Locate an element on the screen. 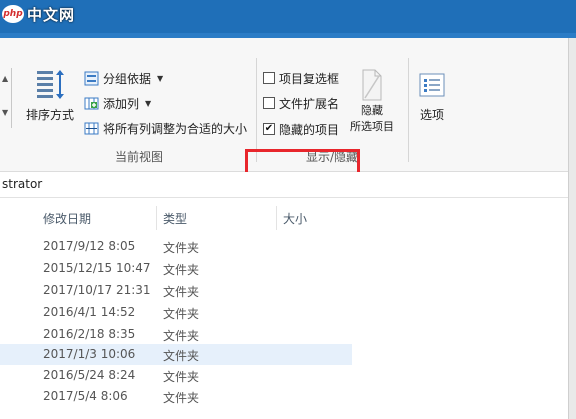  window-right-edge is located at coordinates (572, 228).